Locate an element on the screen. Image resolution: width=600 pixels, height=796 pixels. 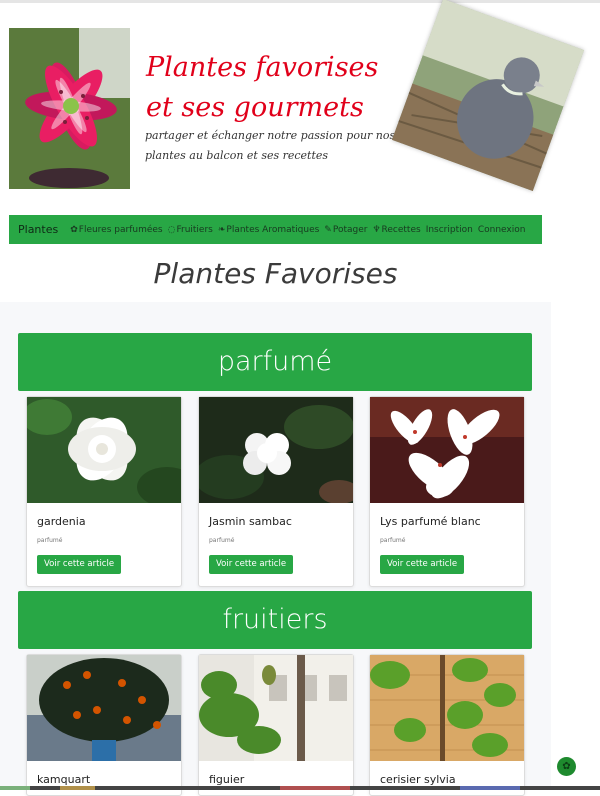
sprout-icon: ✿ is located at coordinates (566, 766).